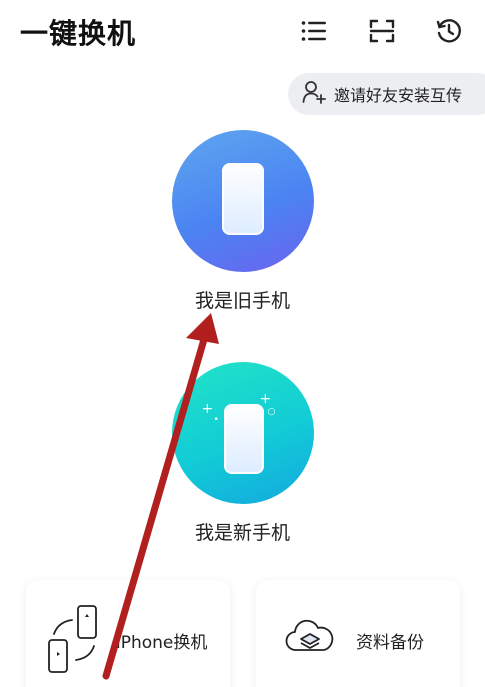 Image resolution: width=485 pixels, height=687 pixels. Describe the element at coordinates (75, 641) in the screenshot. I see `phone-transfer-icon` at that location.